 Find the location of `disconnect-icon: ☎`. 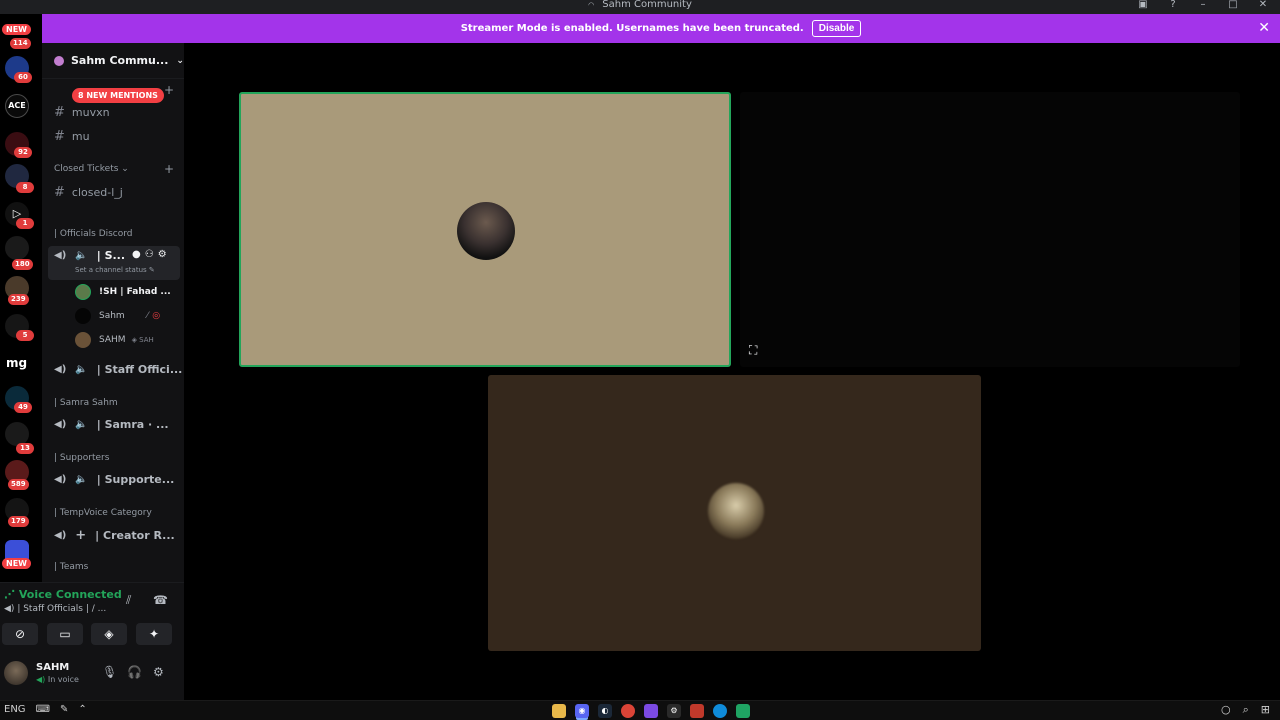

disconnect-icon: ☎ is located at coordinates (160, 600).